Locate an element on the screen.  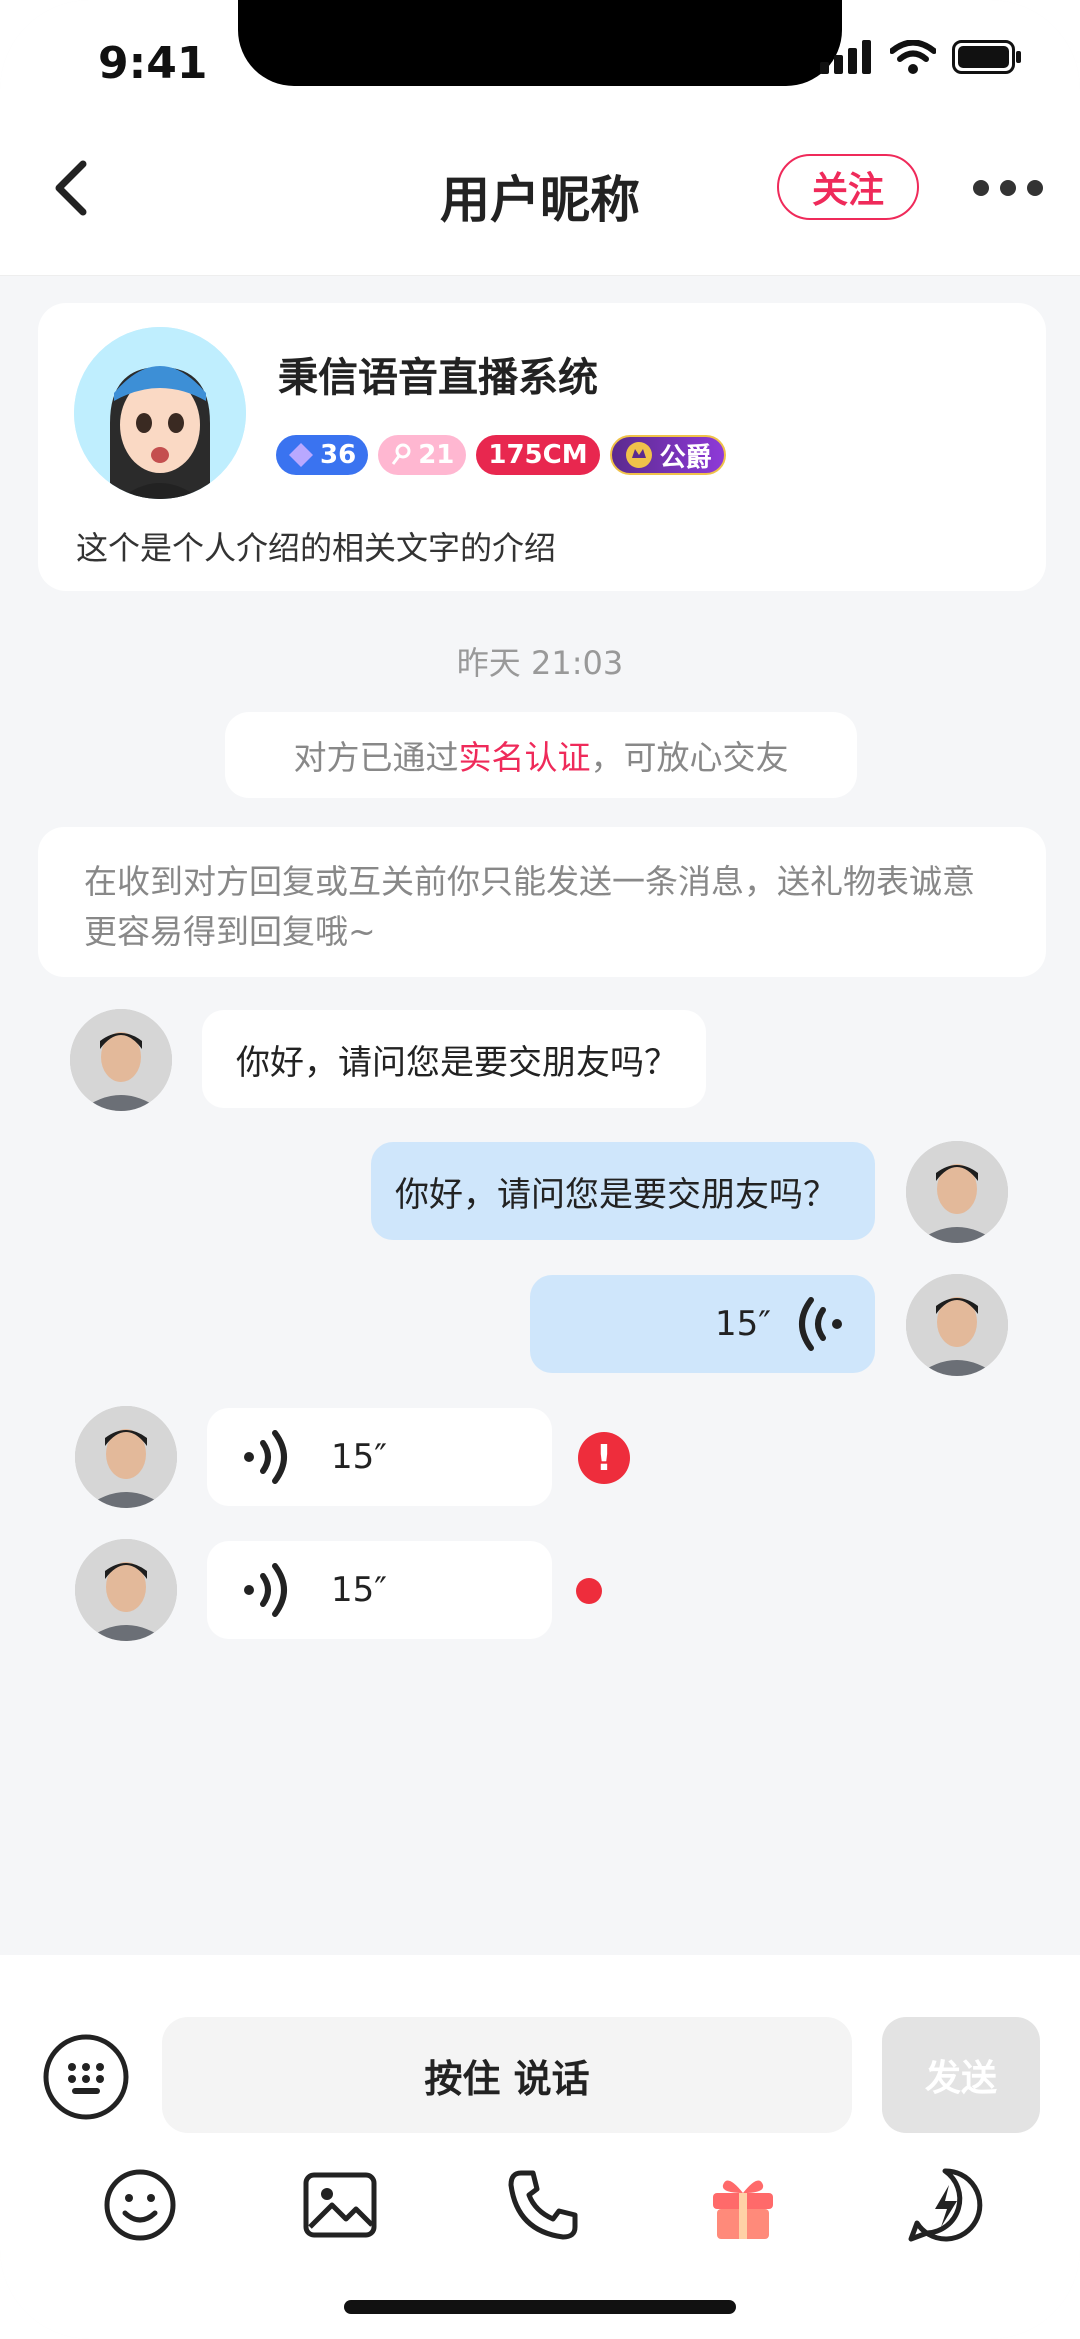
verify-highlight: 实名认证 is located at coordinates (525, 755).